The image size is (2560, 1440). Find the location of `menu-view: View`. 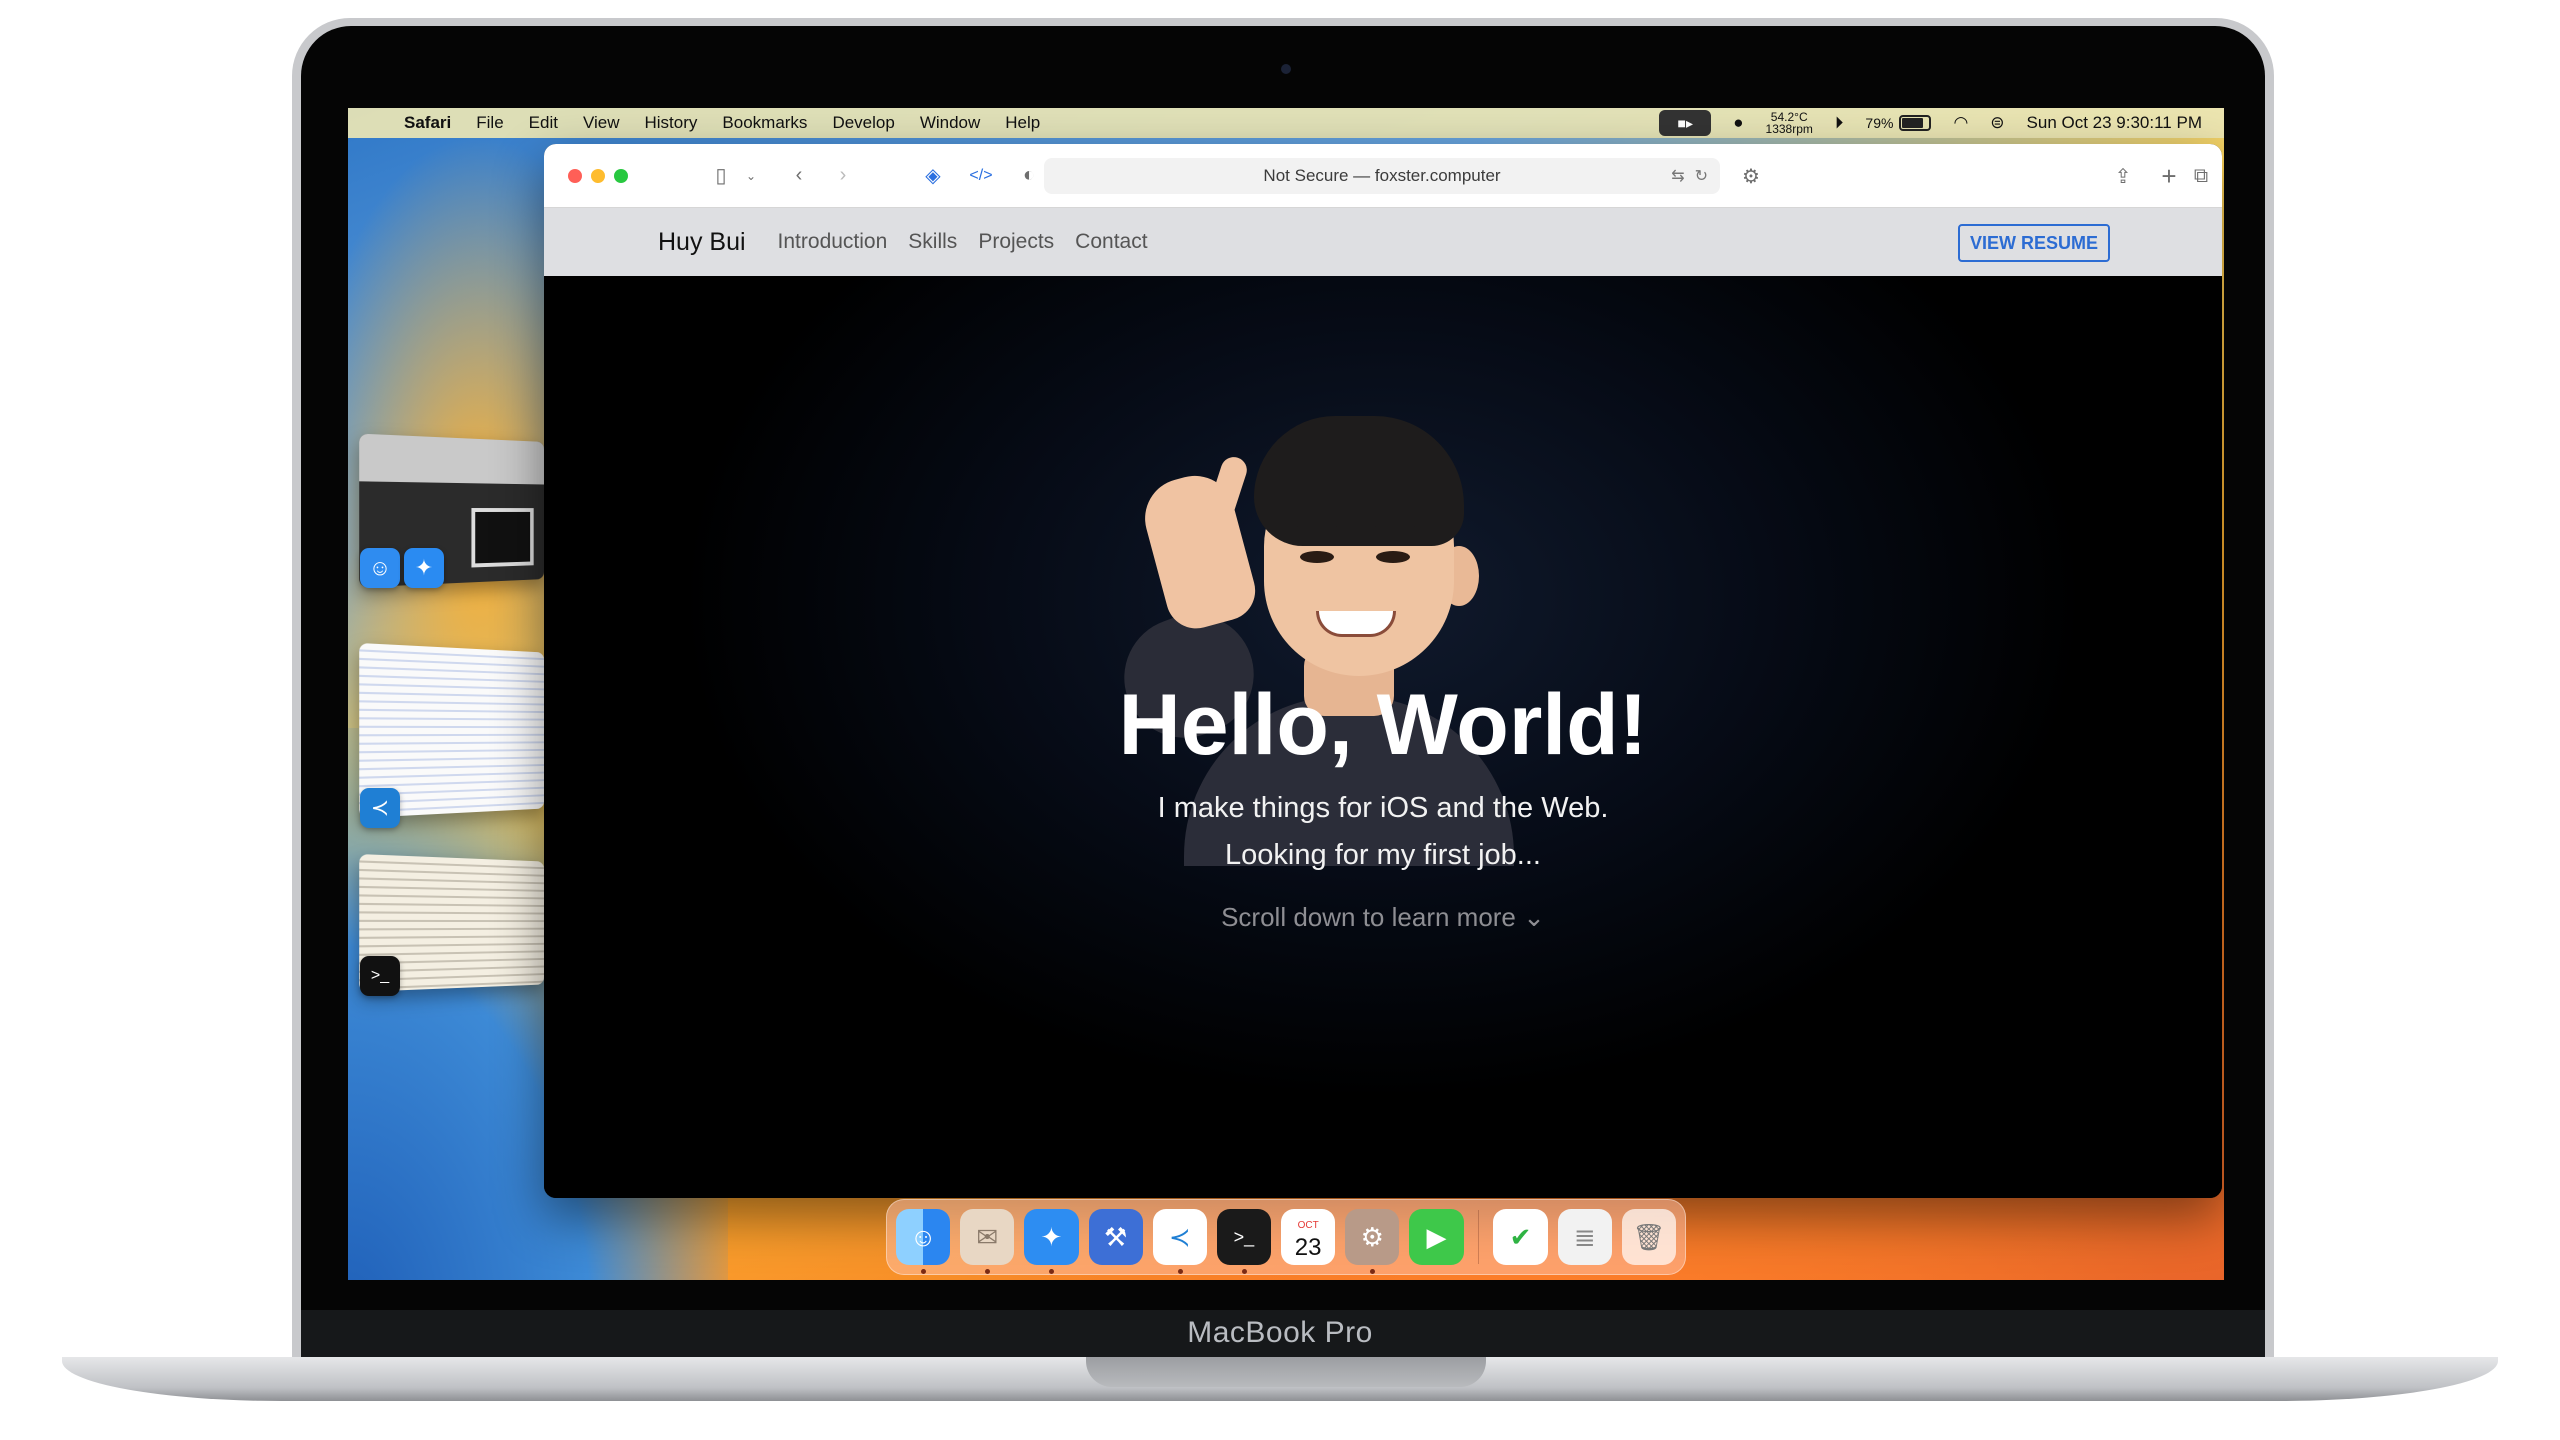

menu-view: View is located at coordinates (601, 123).